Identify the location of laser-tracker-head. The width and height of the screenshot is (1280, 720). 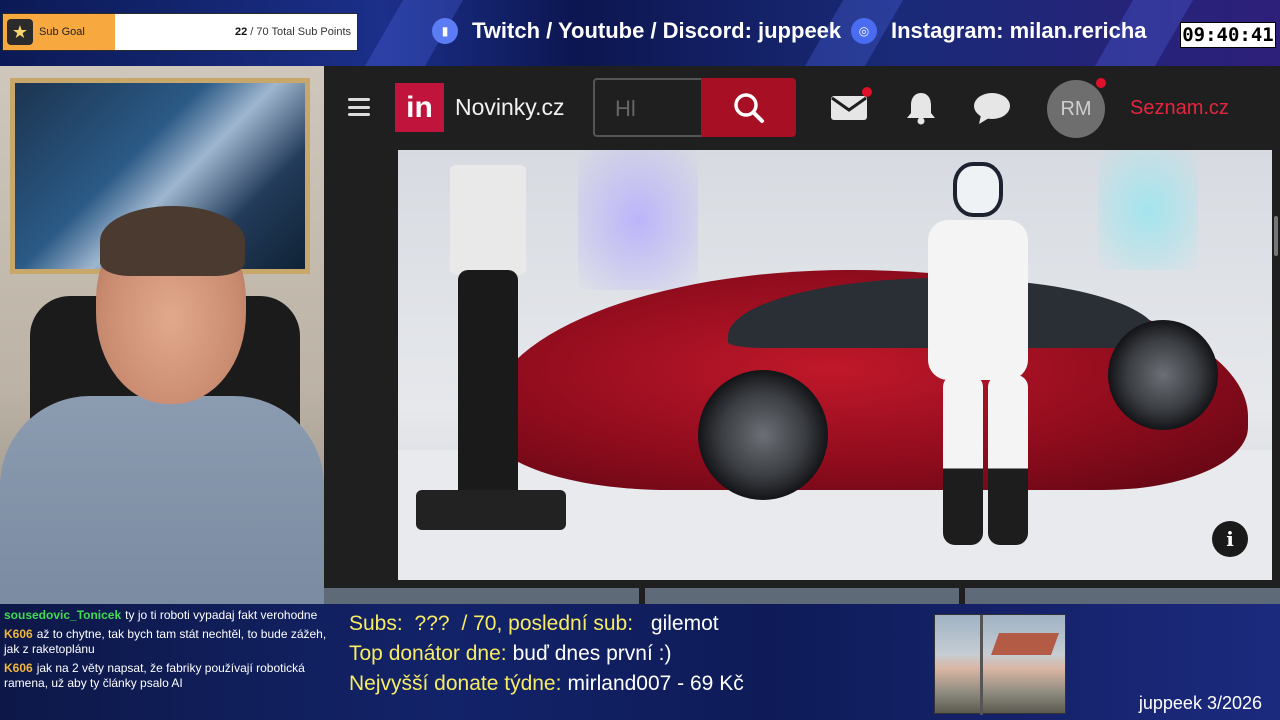
(488, 220).